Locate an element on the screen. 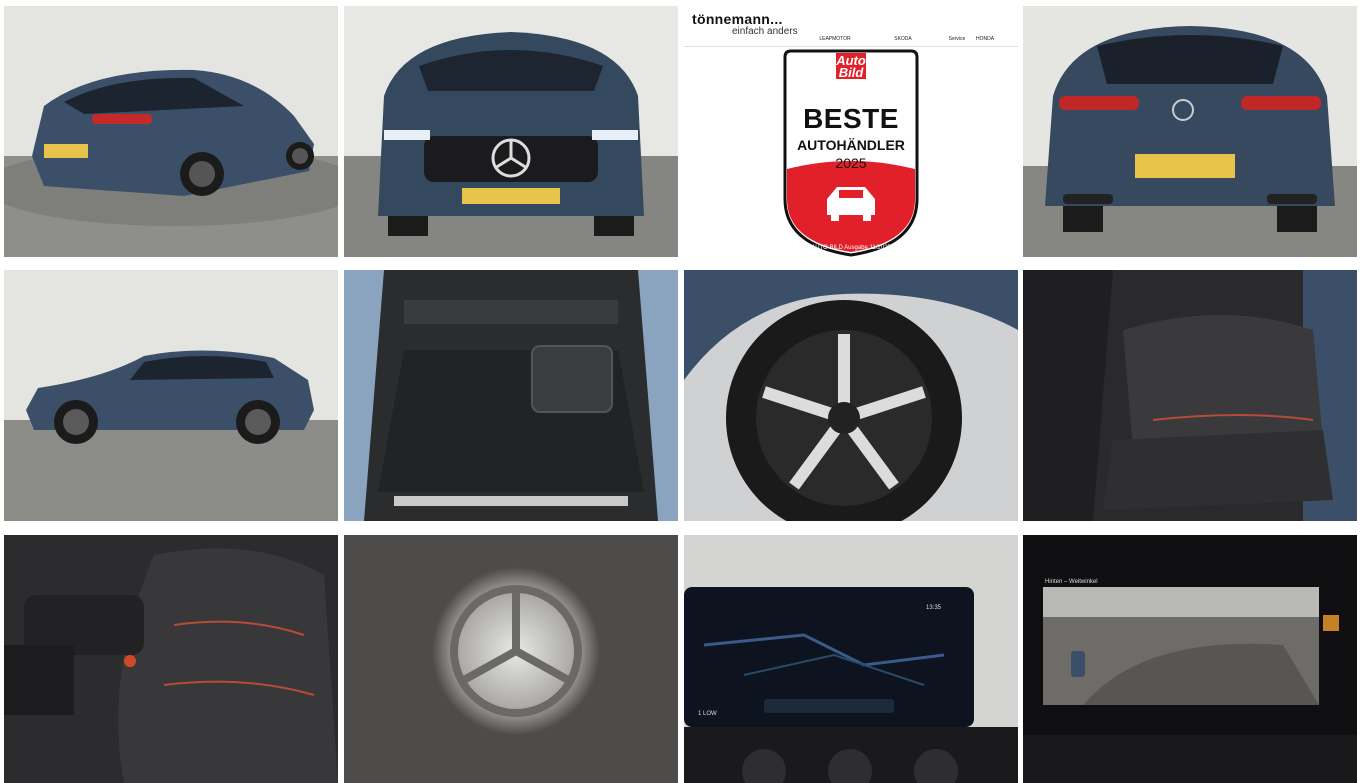  nav-time: 13:35 is located at coordinates (934, 608).